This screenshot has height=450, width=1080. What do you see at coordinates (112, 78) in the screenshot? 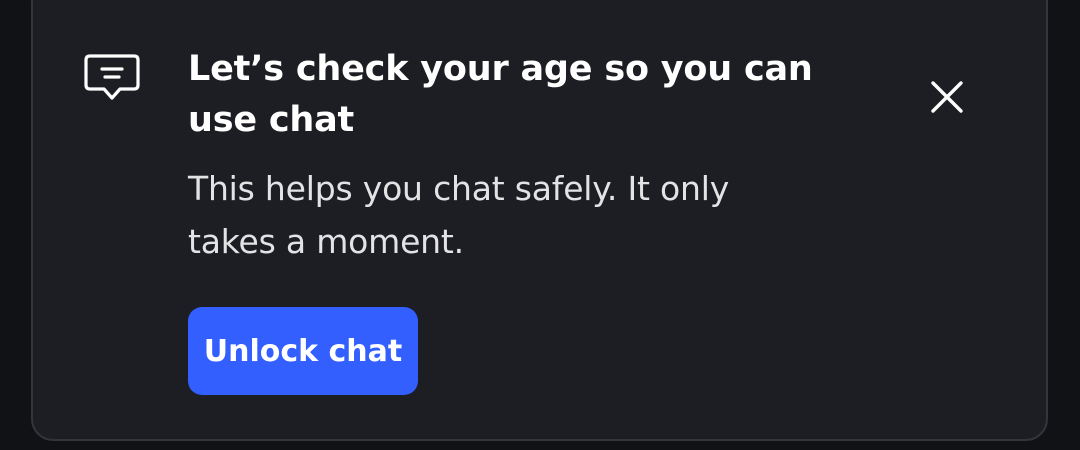
I see `chat-bubble-icon` at bounding box center [112, 78].